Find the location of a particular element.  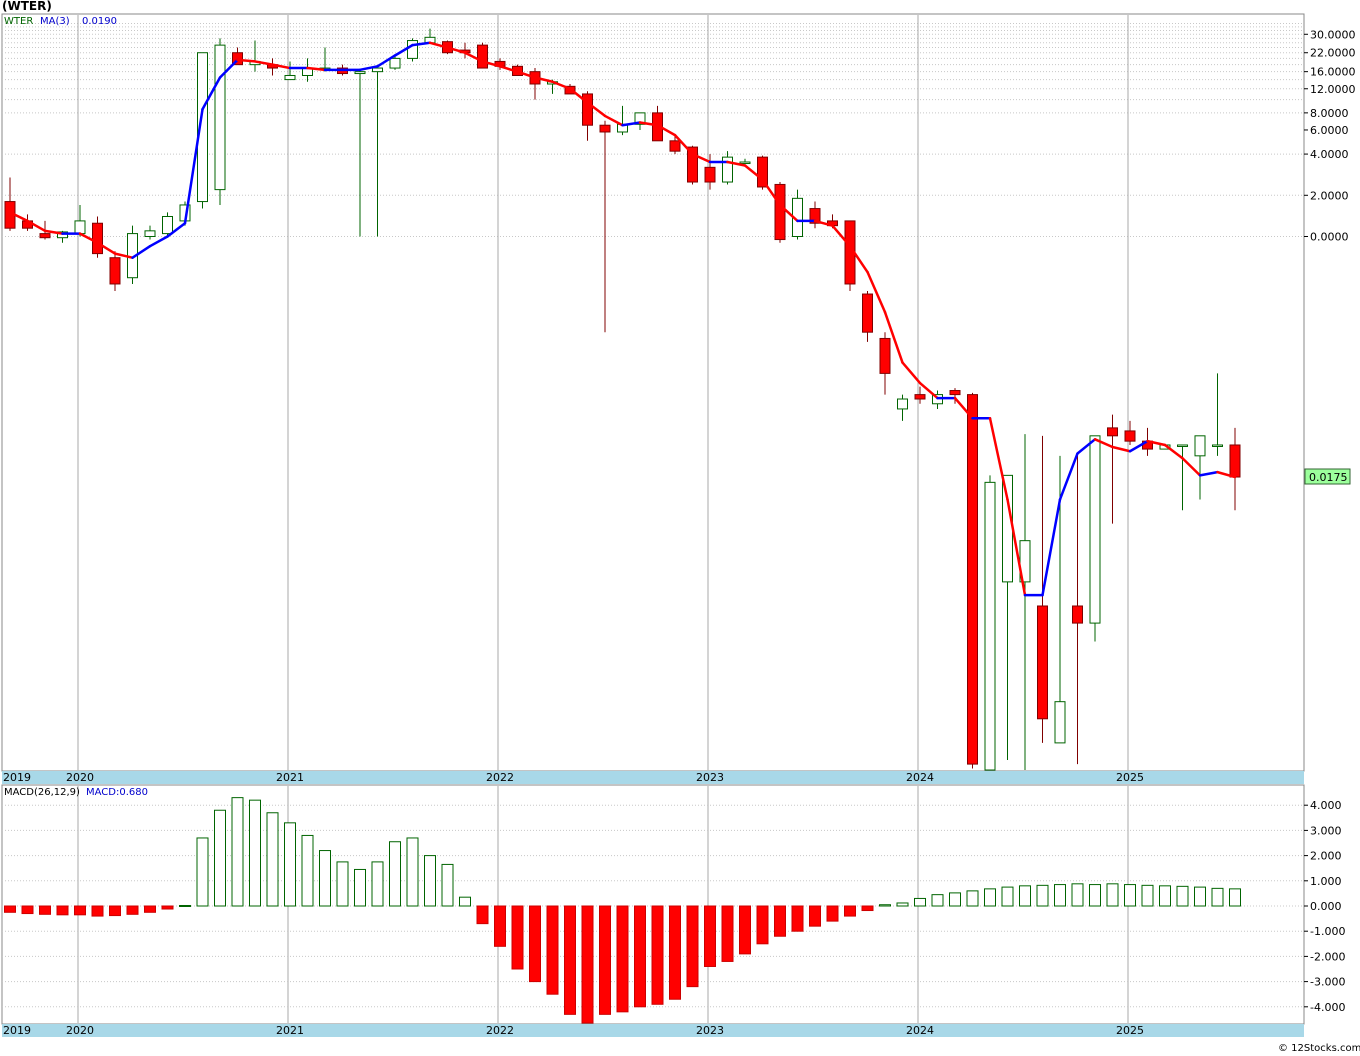

macd-x-tick-label: 2024 is located at coordinates (920, 1030).